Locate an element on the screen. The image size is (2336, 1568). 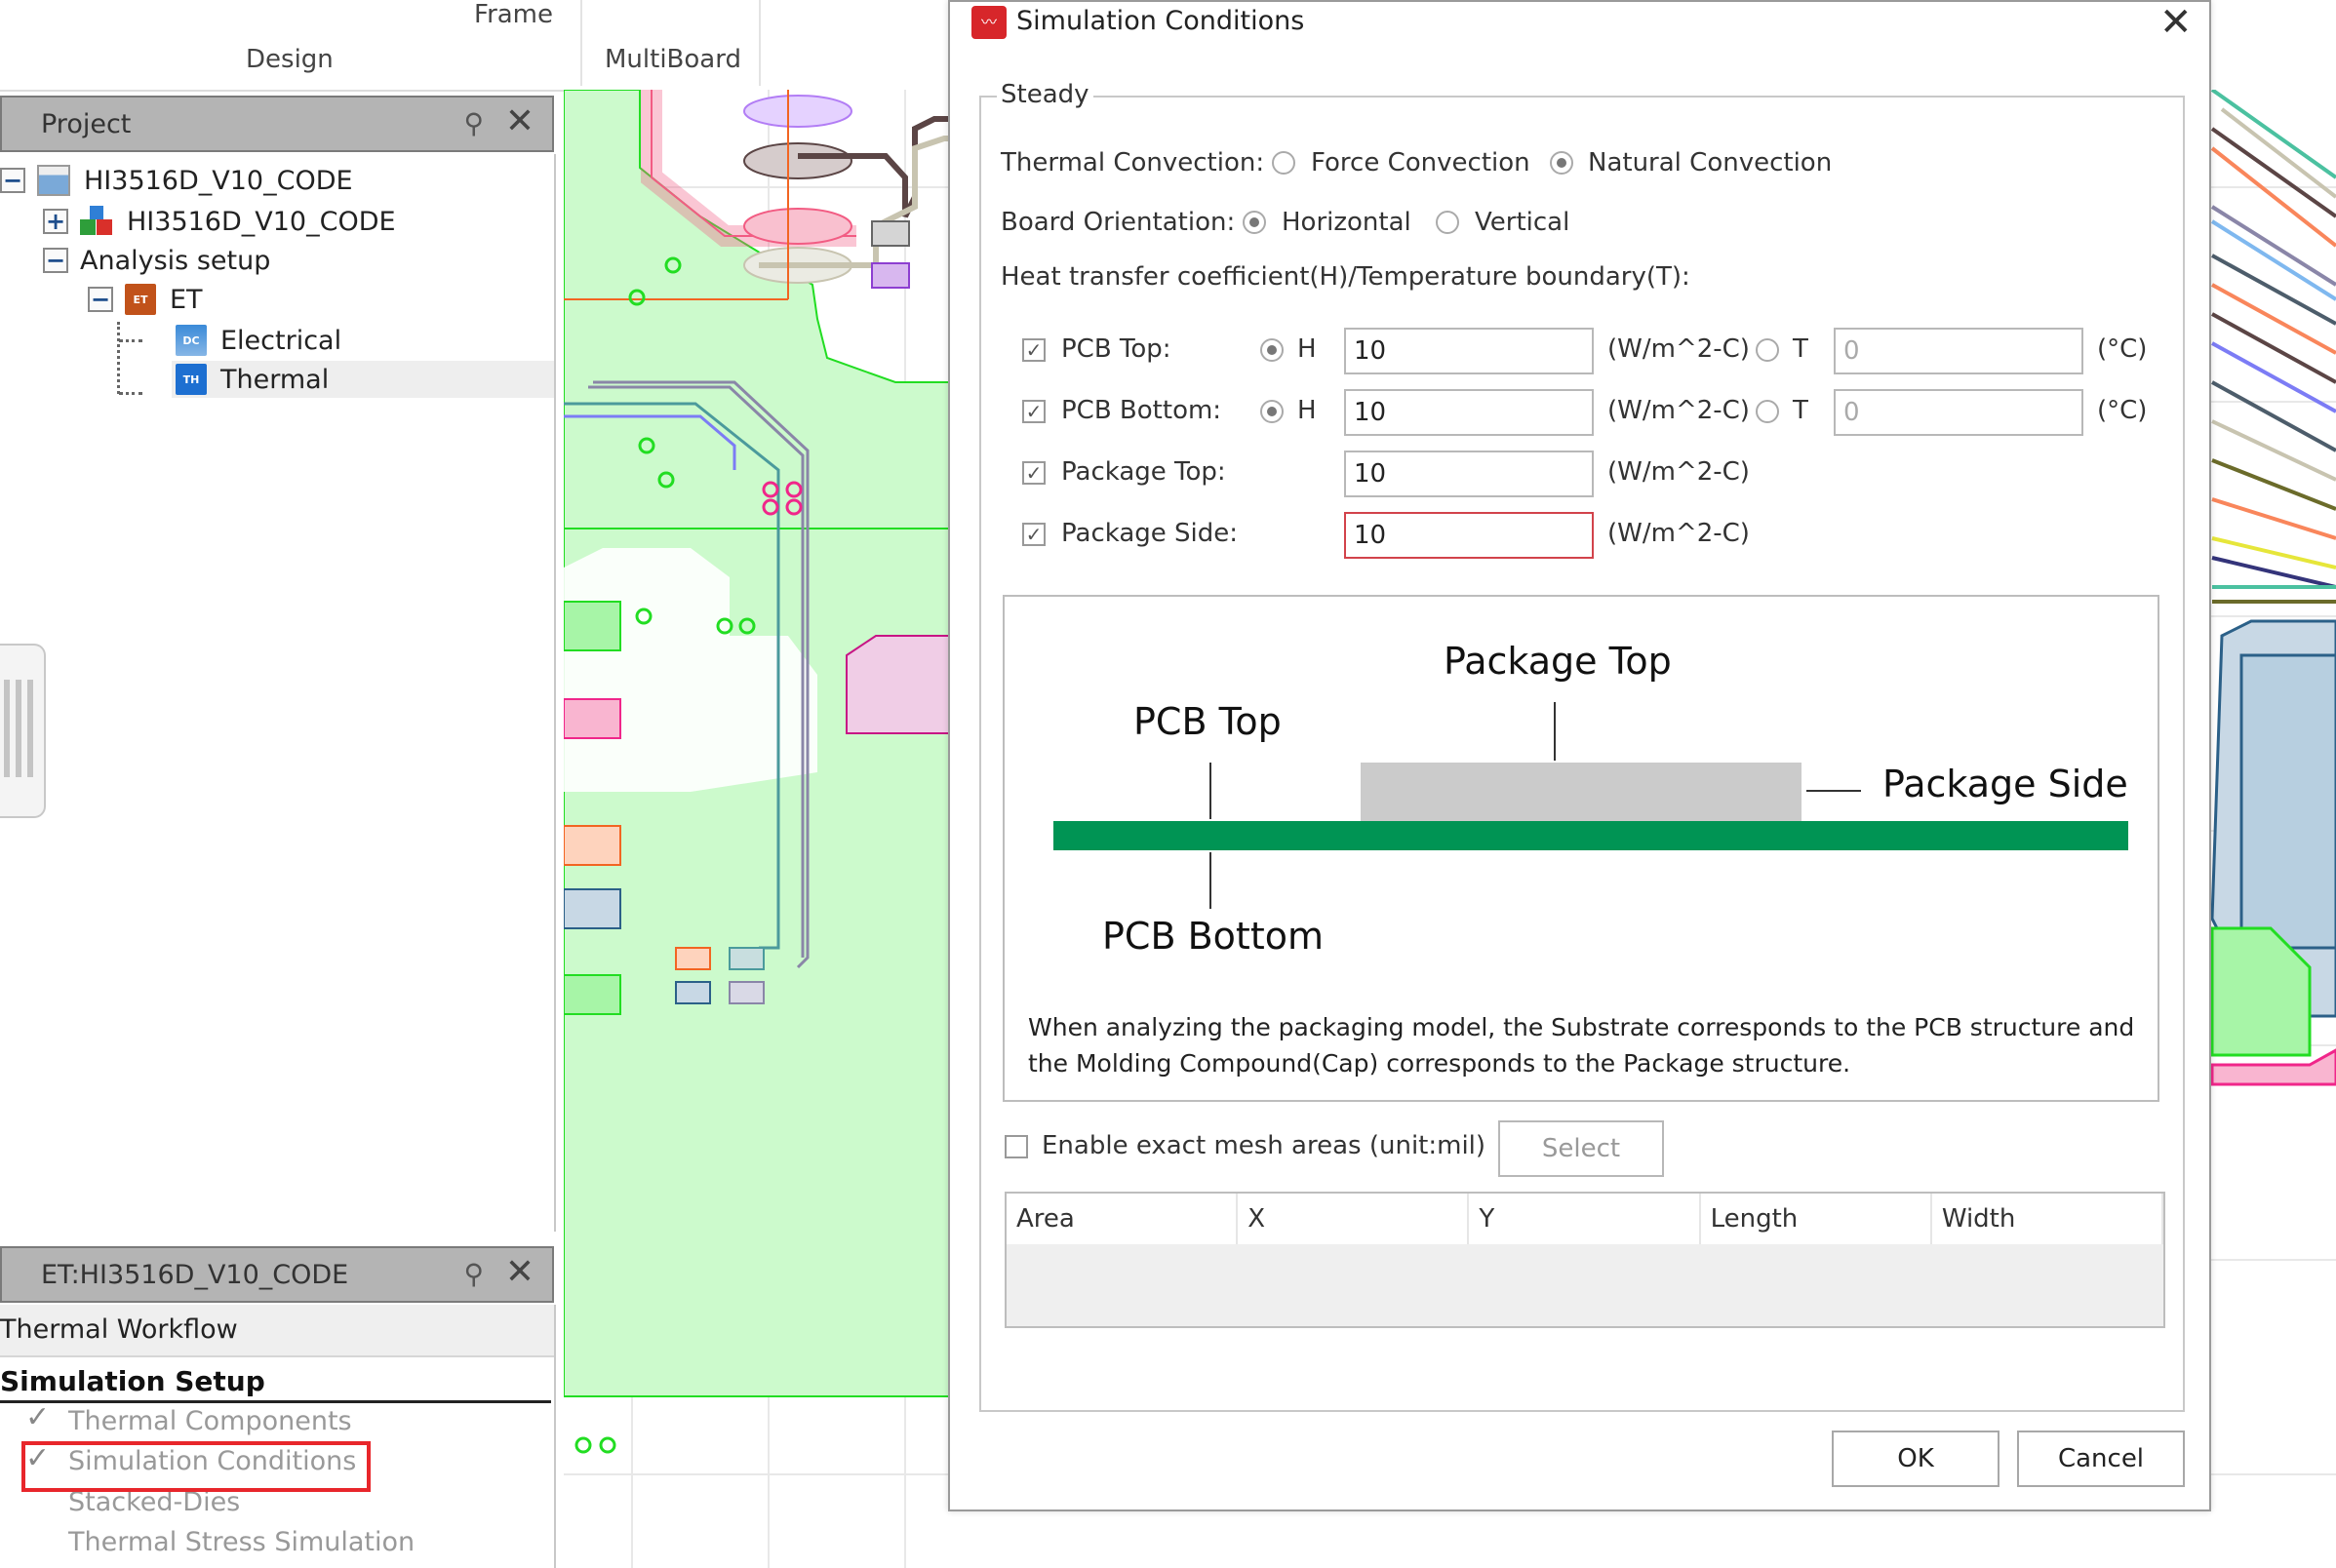
tree-item-et: − ET ET is located at coordinates (145, 299).